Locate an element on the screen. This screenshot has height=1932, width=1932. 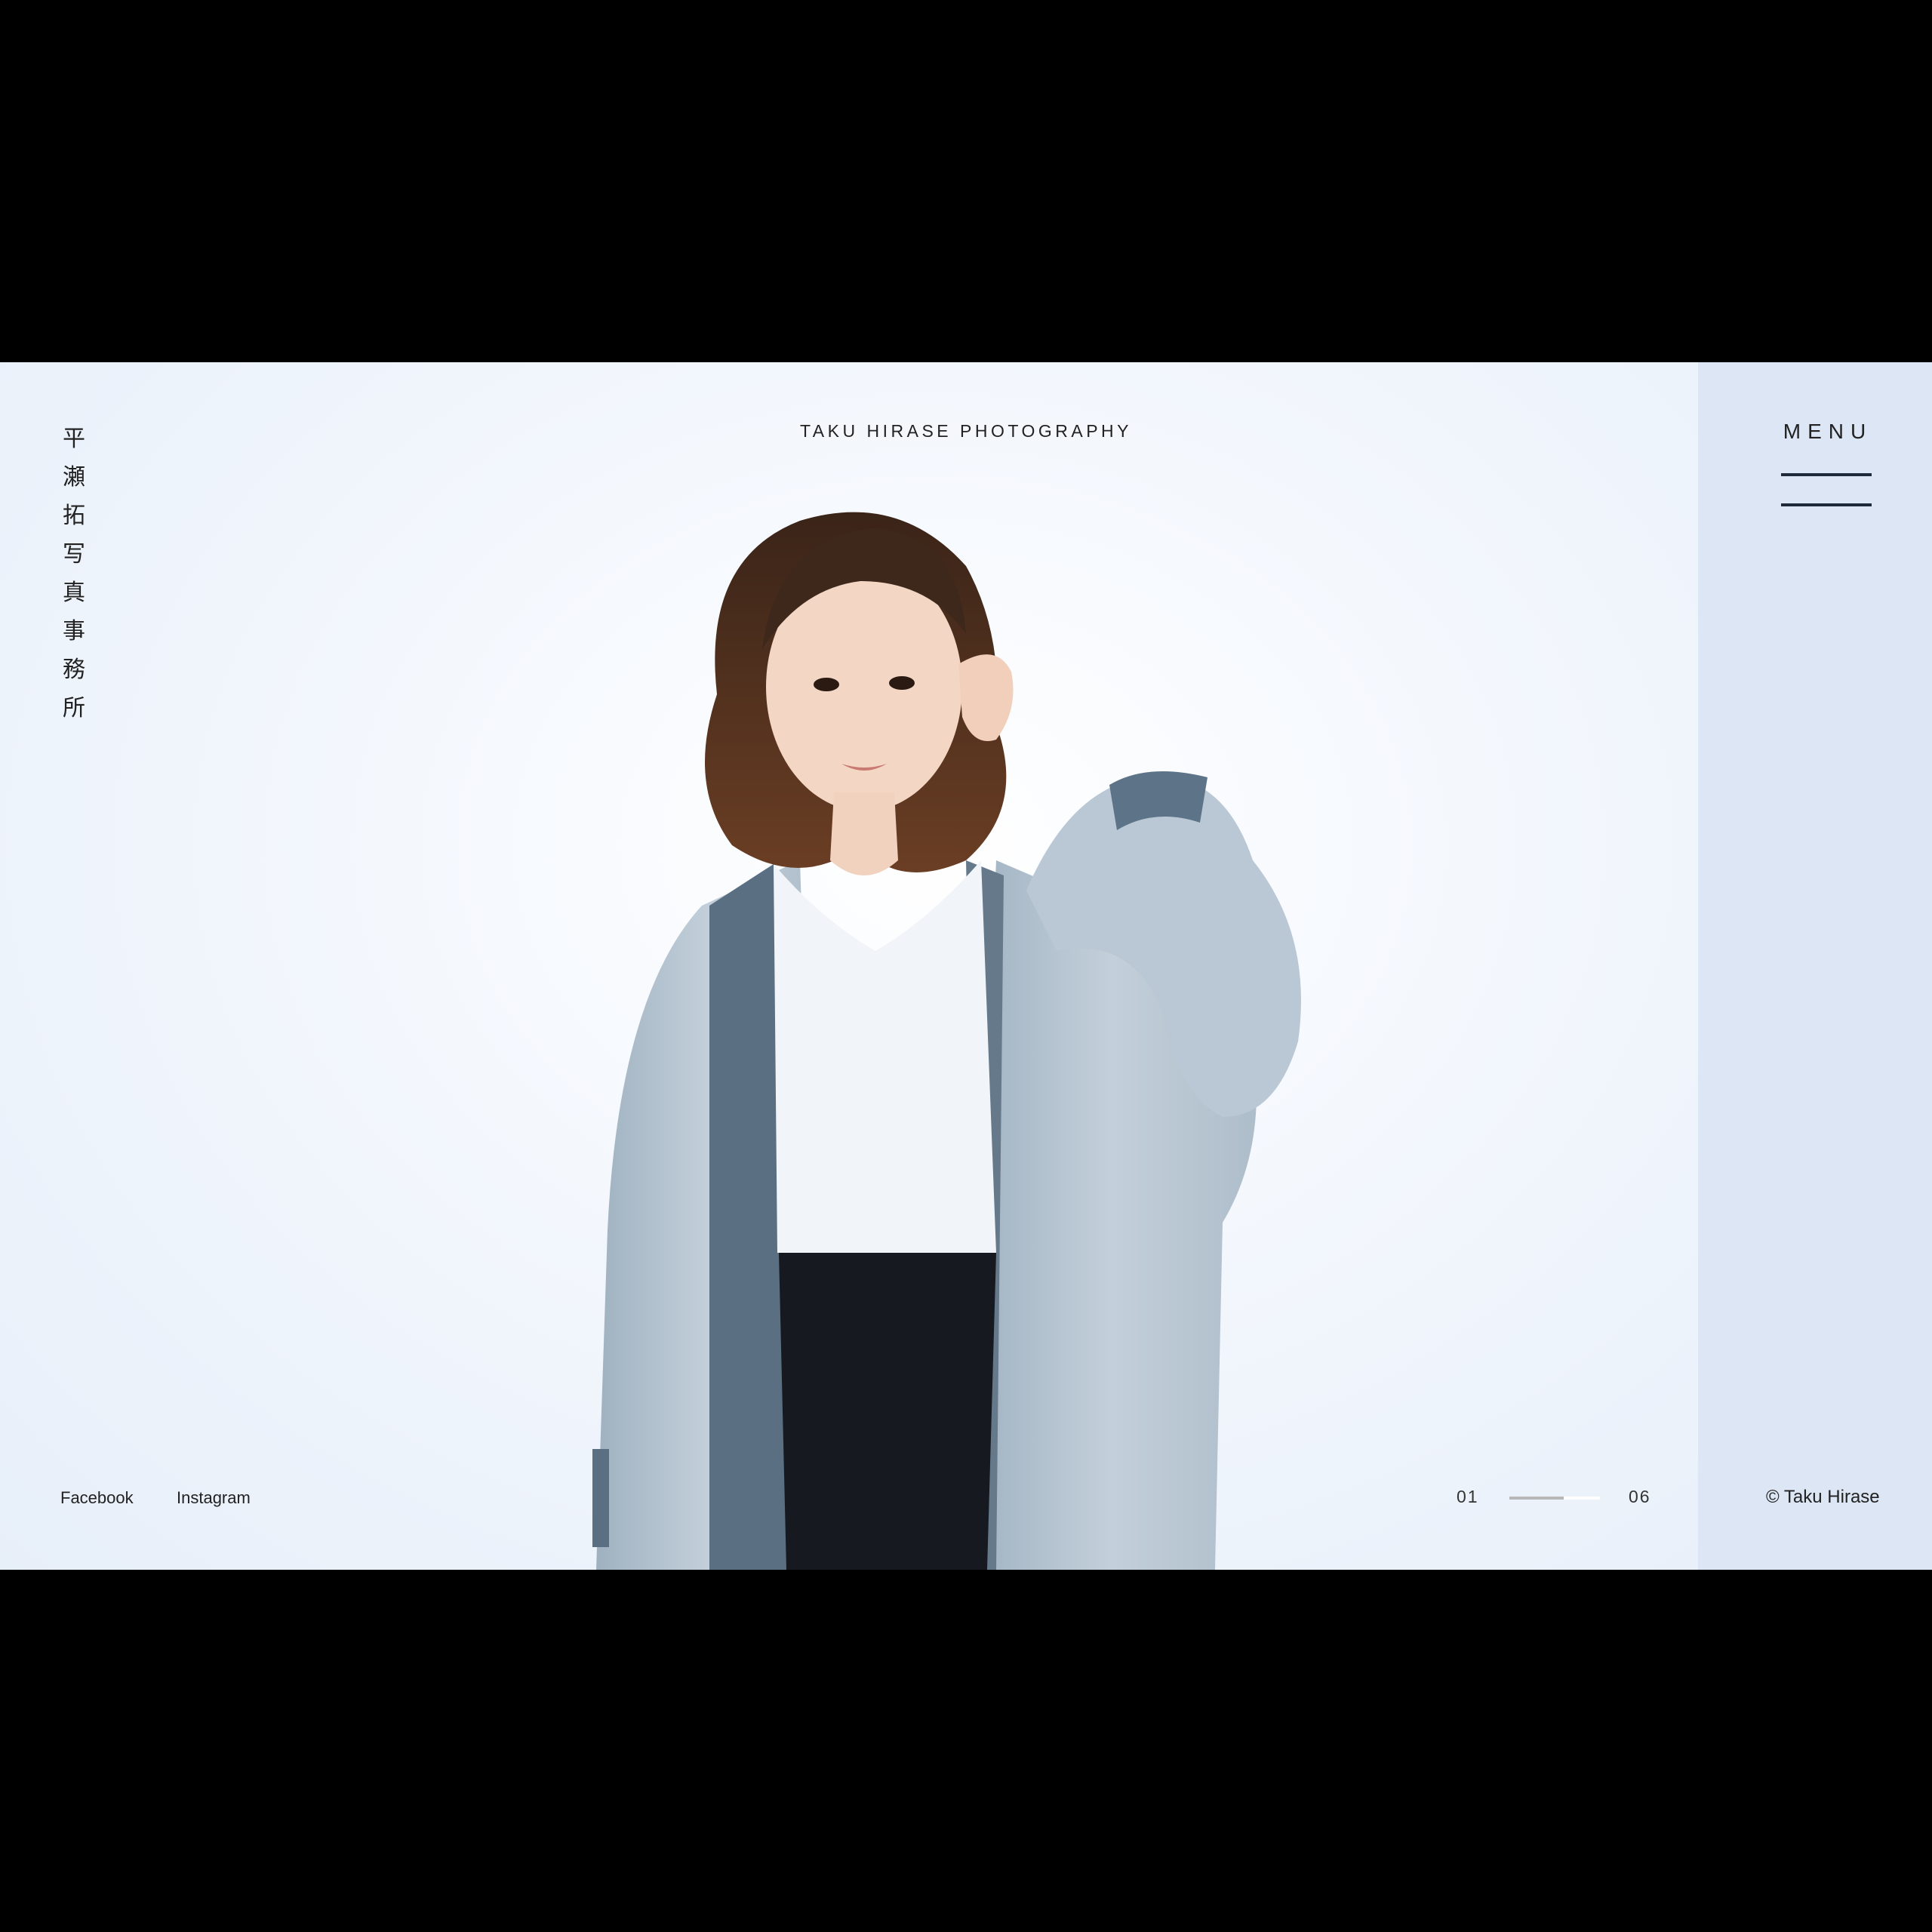
instagram-link: Instagram is located at coordinates (214, 1498).